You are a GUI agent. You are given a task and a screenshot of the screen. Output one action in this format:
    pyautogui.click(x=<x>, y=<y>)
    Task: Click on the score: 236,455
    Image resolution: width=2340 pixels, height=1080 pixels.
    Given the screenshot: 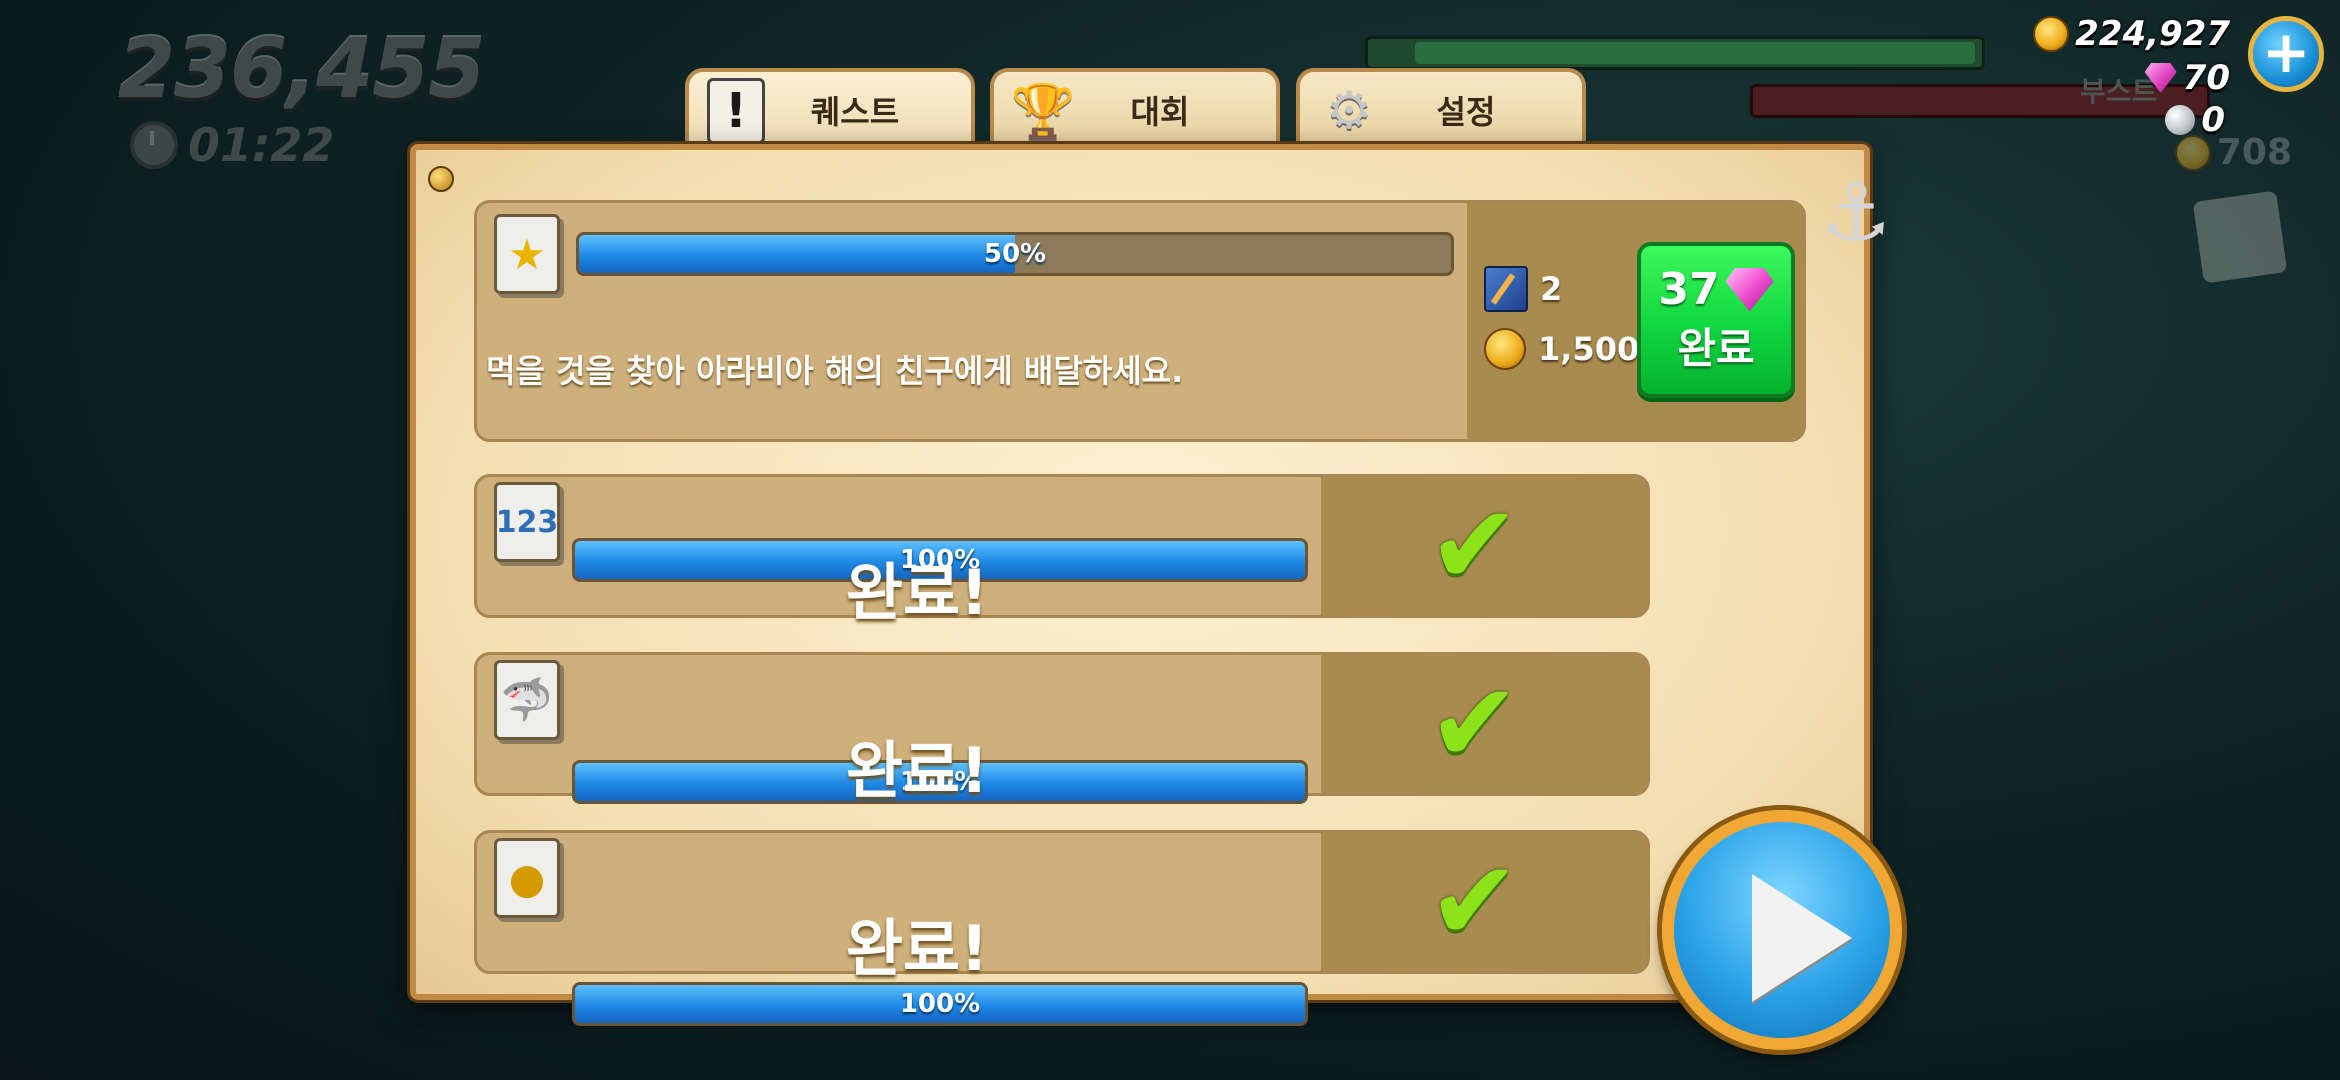 What is the action you would take?
    pyautogui.click(x=301, y=69)
    